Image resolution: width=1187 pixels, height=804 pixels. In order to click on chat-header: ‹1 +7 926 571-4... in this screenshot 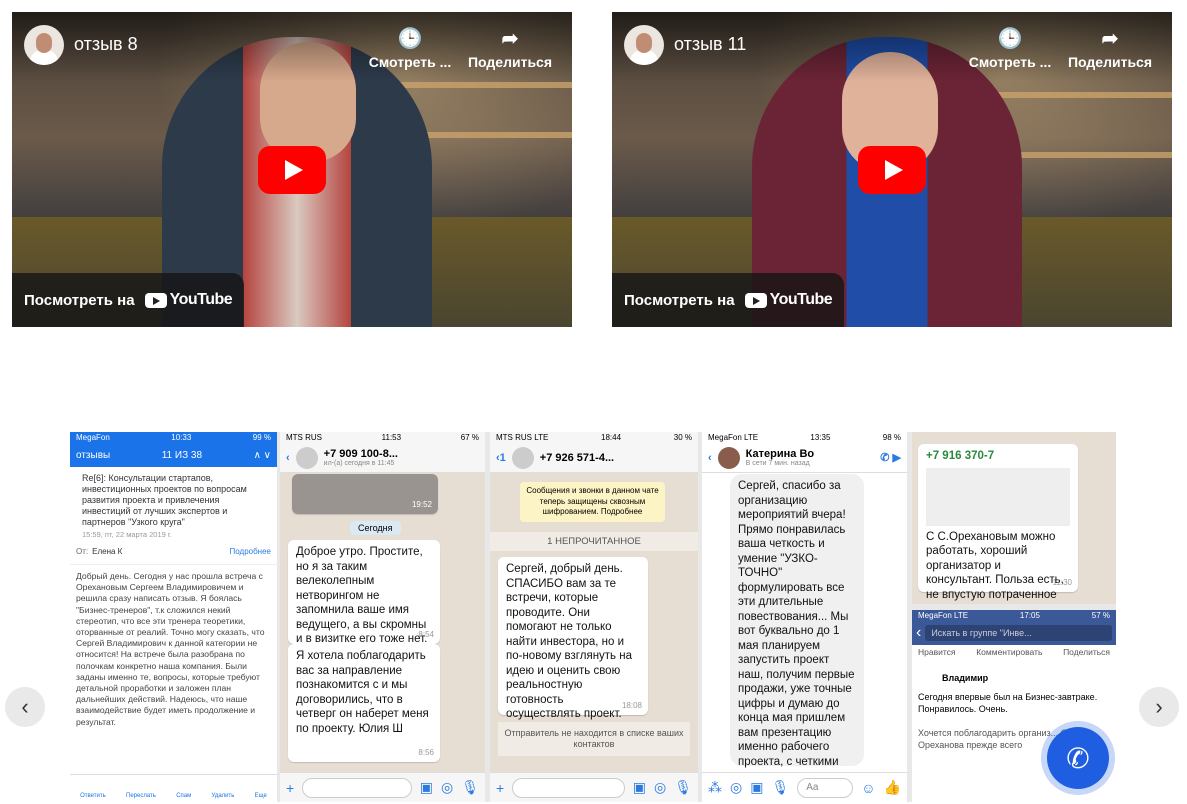, I will do `click(594, 458)`.